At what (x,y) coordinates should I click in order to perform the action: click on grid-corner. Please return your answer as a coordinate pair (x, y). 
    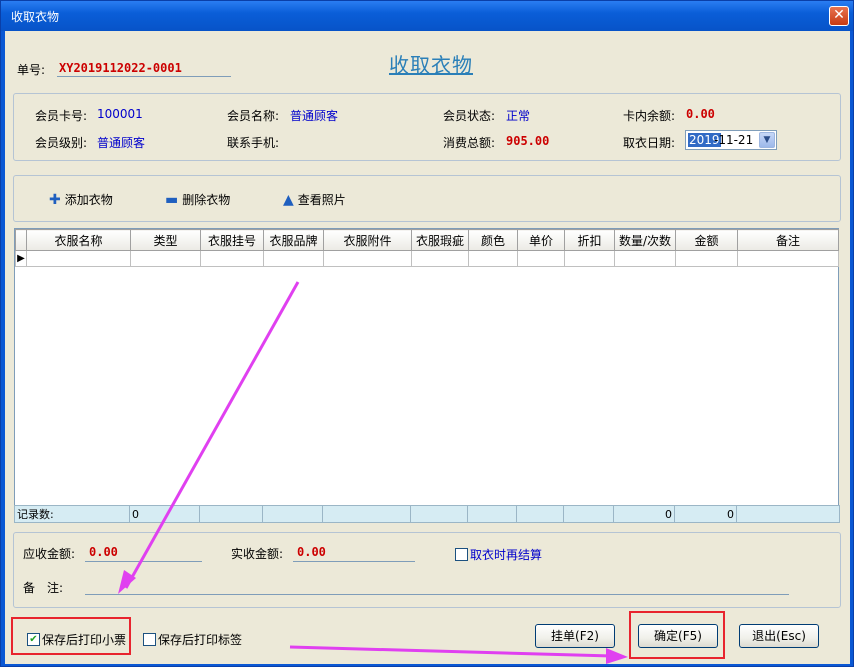
    Looking at the image, I should click on (21, 240).